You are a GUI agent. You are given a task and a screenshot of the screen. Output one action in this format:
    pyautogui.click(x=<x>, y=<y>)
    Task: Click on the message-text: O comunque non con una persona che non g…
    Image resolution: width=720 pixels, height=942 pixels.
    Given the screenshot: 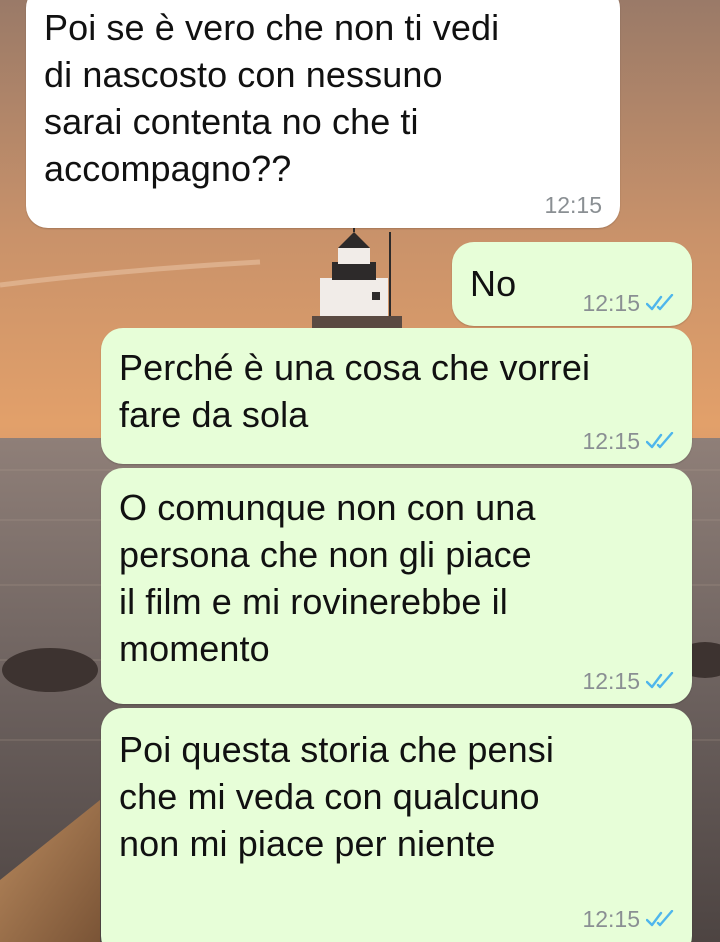 What is the action you would take?
    pyautogui.click(x=327, y=578)
    